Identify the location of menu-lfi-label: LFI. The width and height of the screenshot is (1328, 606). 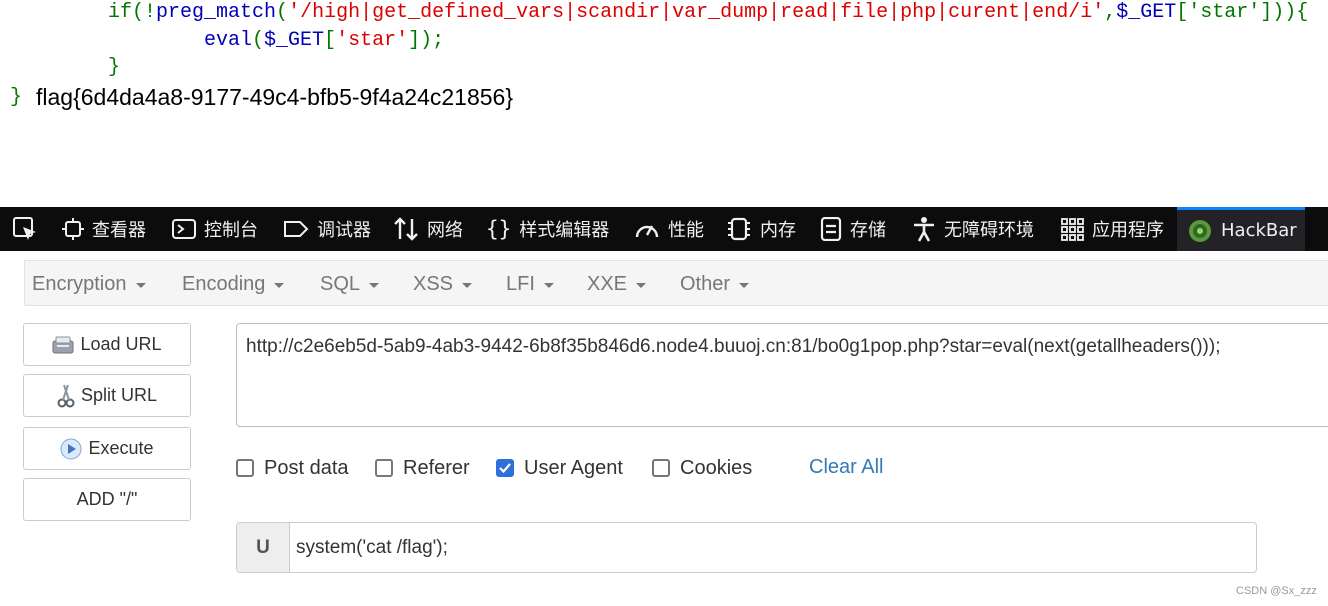
(520, 283).